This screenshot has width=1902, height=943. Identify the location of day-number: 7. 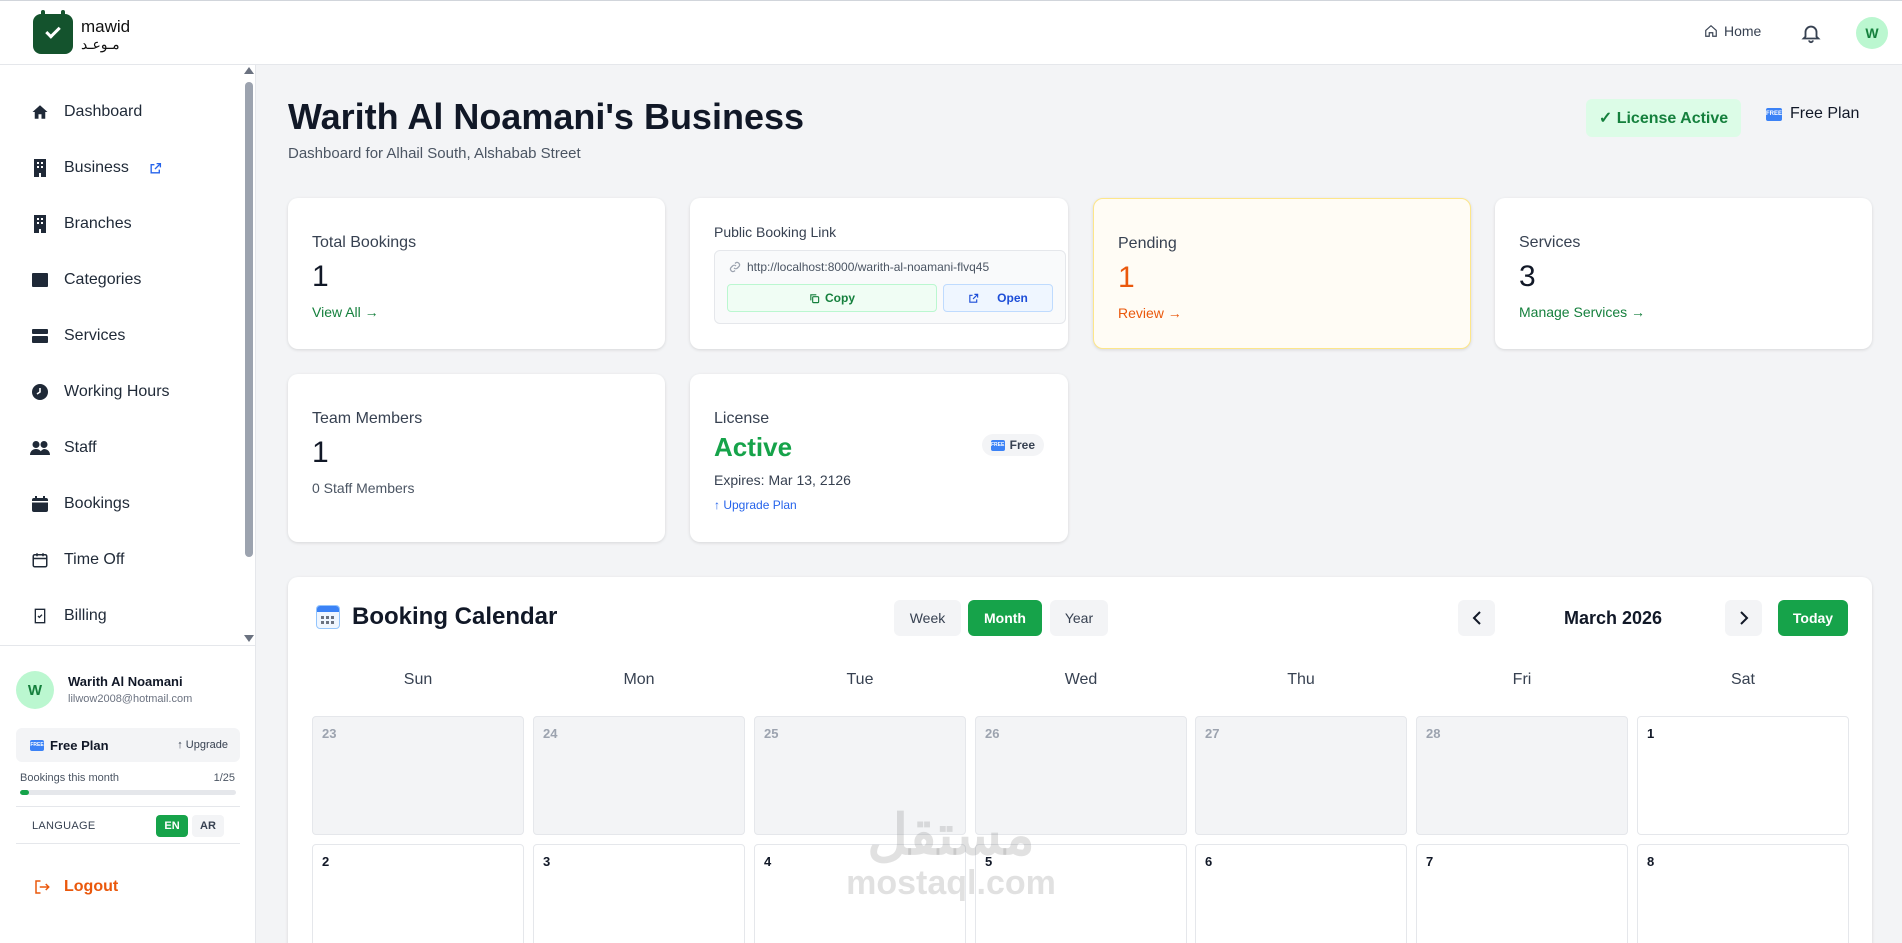
(1430, 861).